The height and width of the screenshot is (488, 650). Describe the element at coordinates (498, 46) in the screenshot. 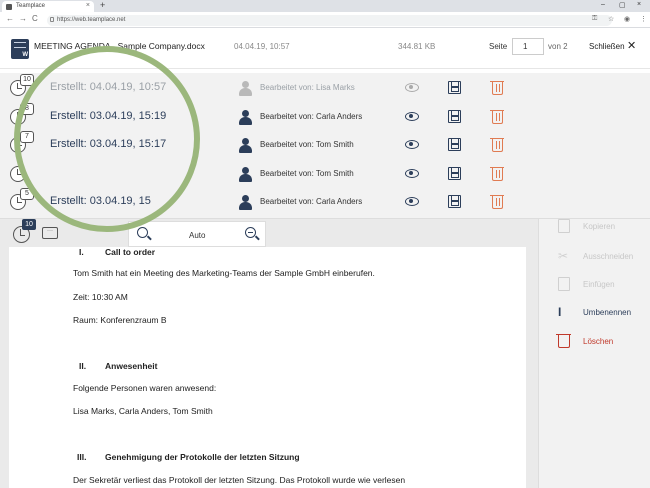

I see `page-label: Seite` at that location.